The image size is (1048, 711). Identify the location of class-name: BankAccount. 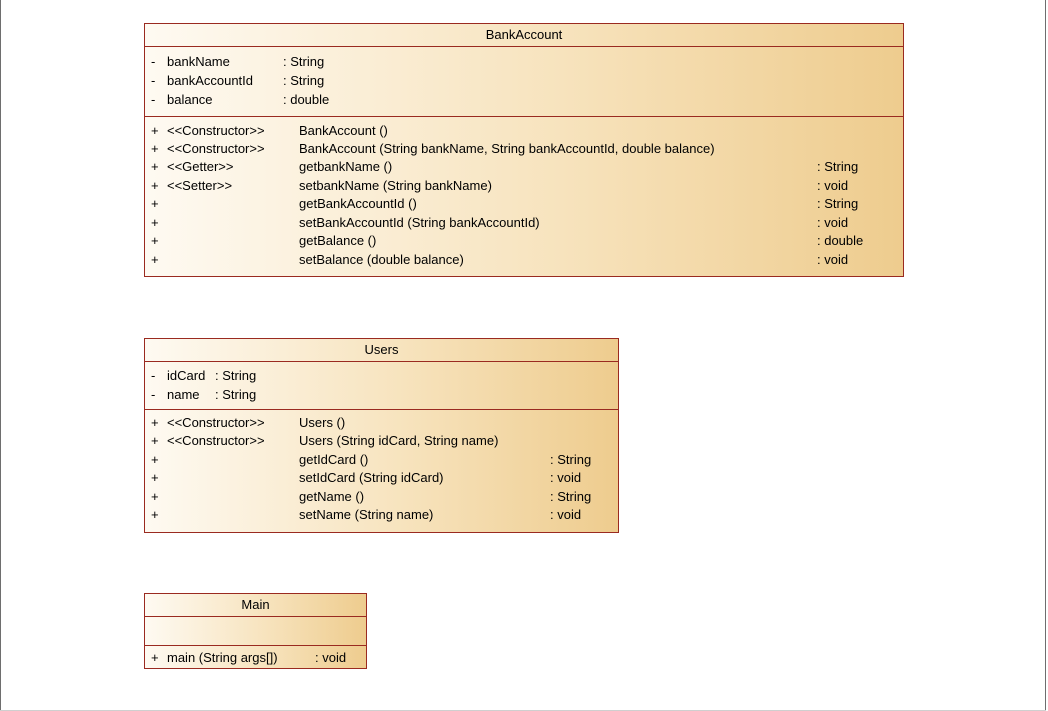
(524, 35).